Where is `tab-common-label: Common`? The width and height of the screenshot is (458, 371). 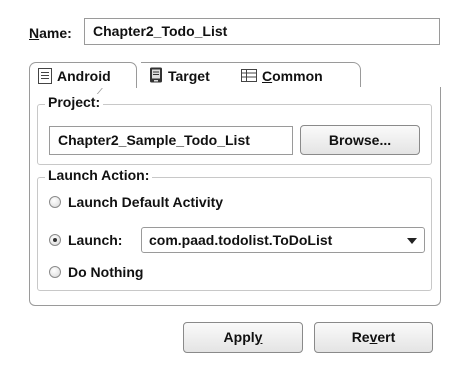 tab-common-label: Common is located at coordinates (292, 76).